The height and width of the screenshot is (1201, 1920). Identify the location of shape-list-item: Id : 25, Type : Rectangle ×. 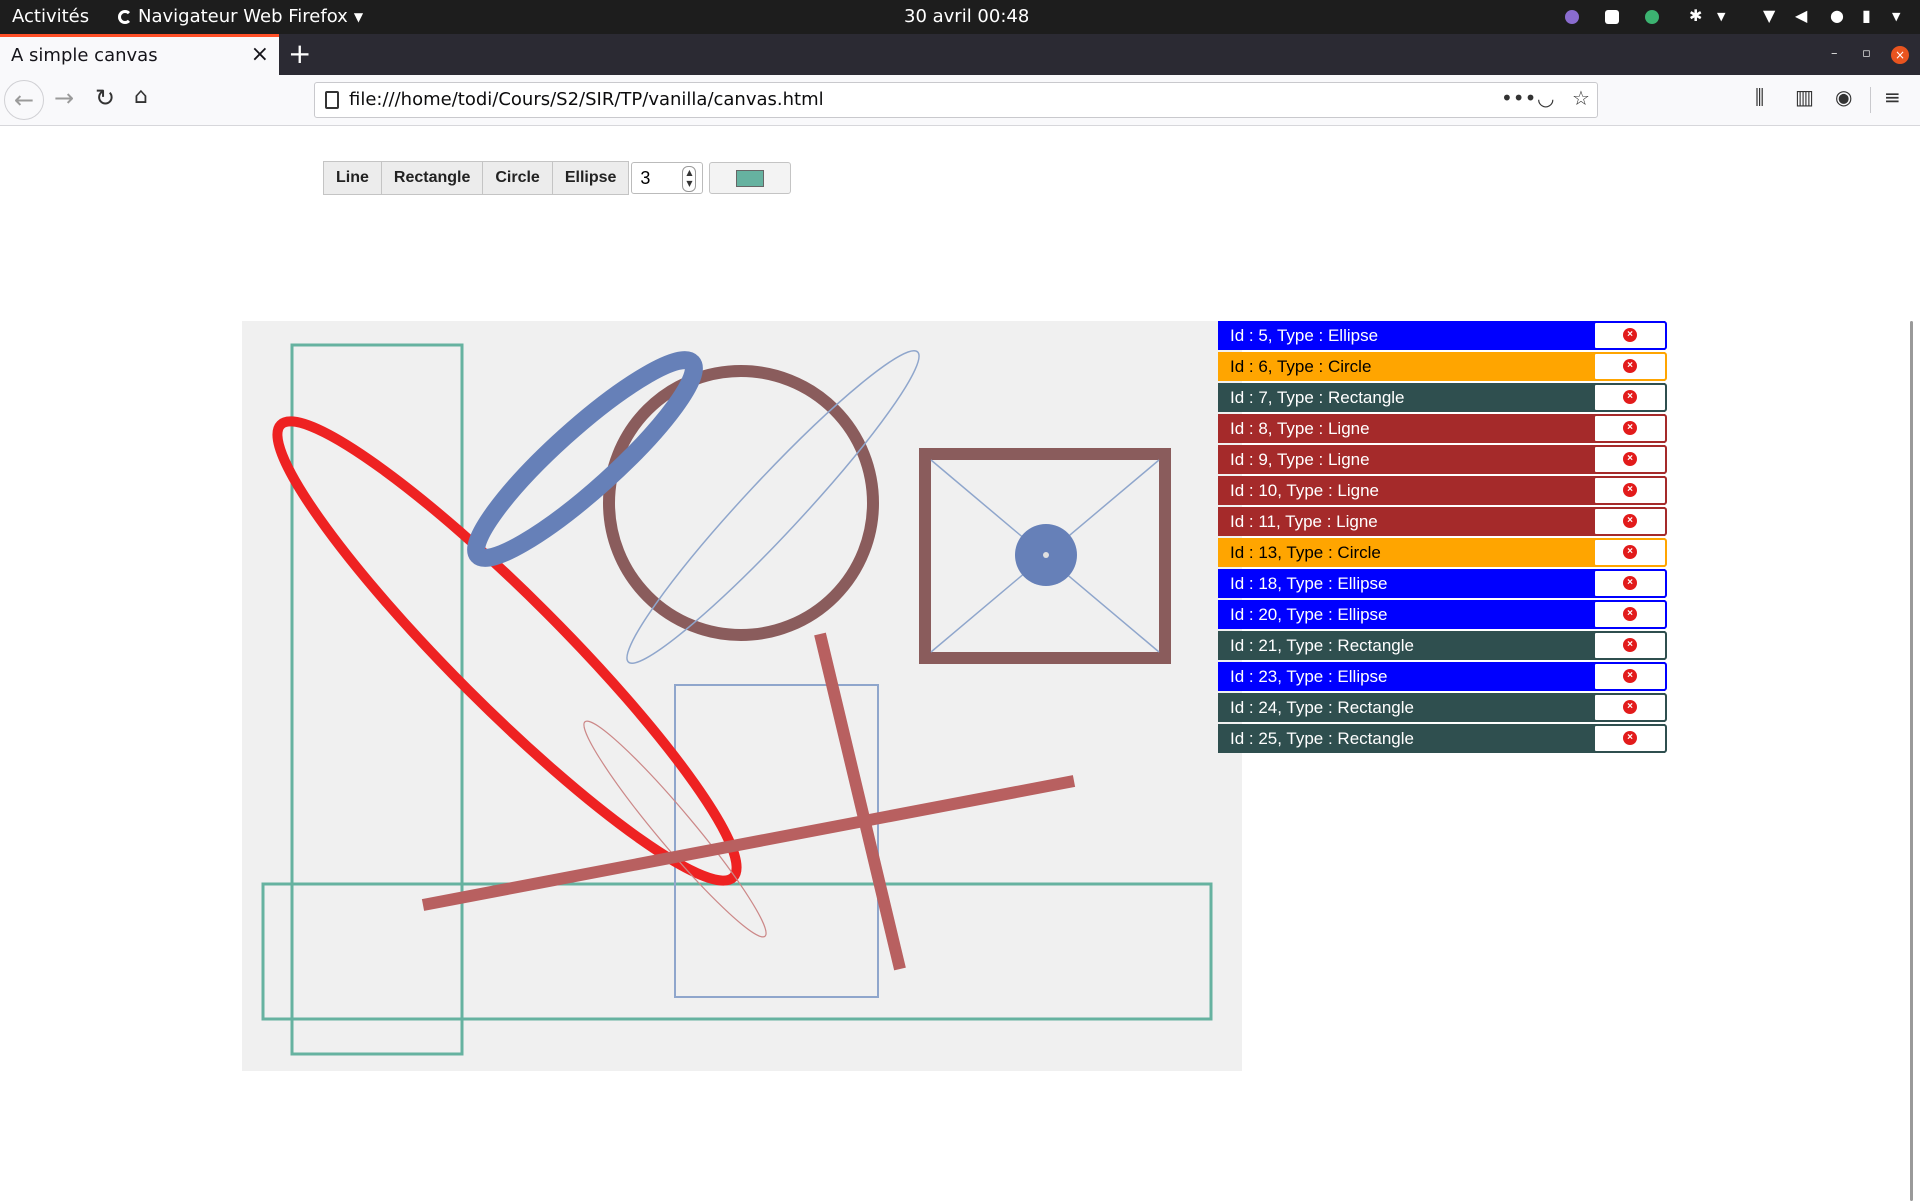
(1442, 738).